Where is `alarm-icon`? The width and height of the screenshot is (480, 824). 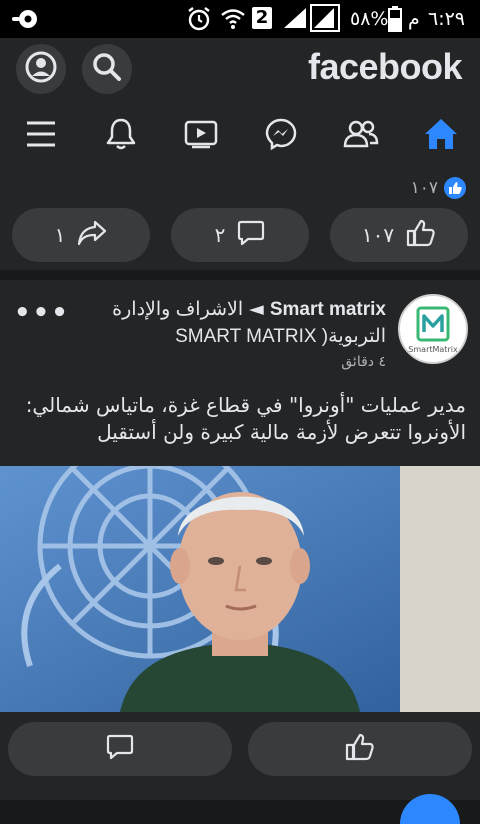
alarm-icon is located at coordinates (199, 21).